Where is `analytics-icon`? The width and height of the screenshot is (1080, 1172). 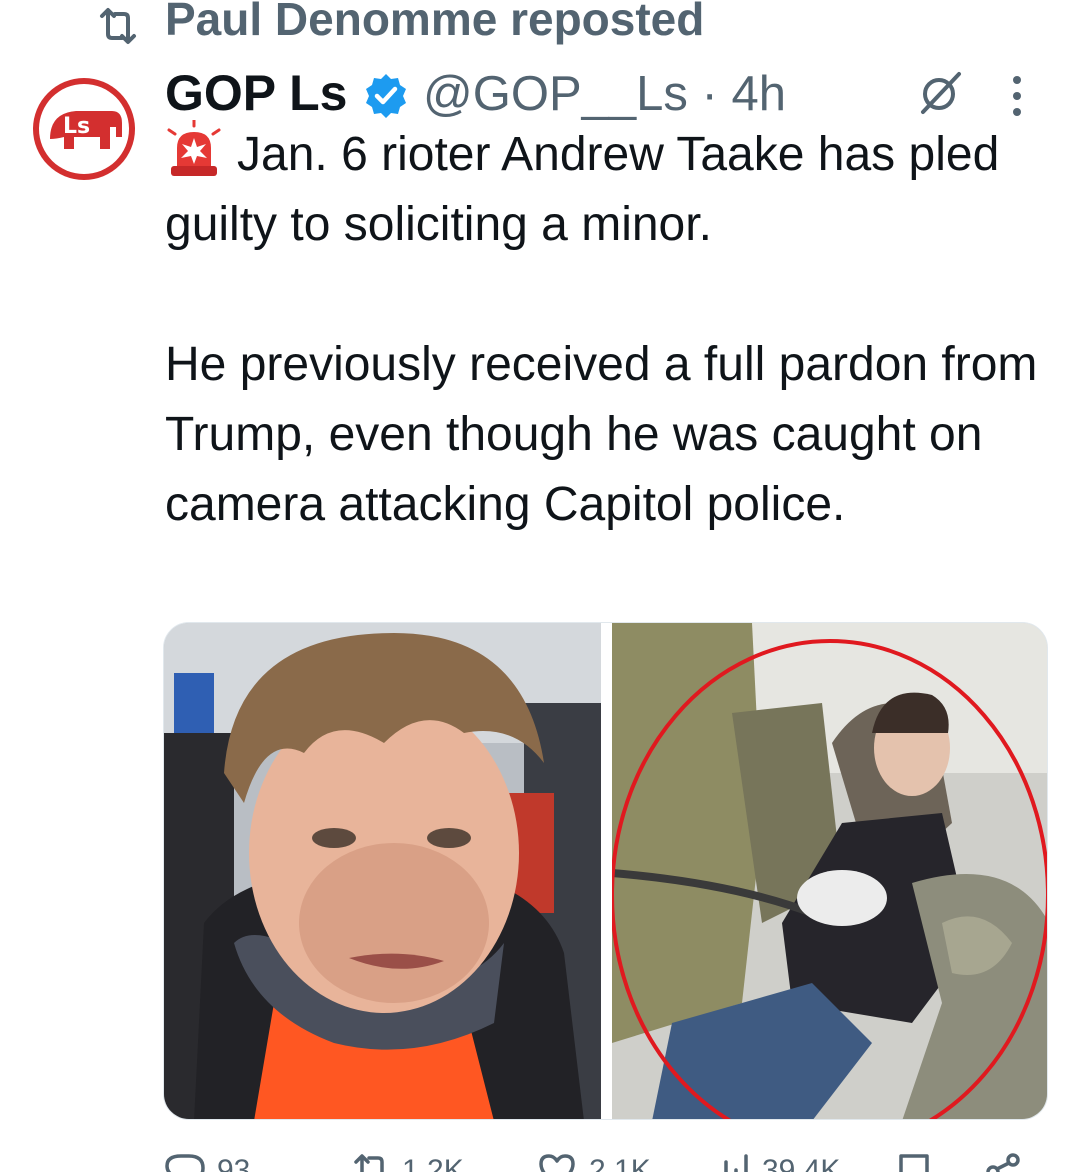
analytics-icon is located at coordinates (736, 1163).